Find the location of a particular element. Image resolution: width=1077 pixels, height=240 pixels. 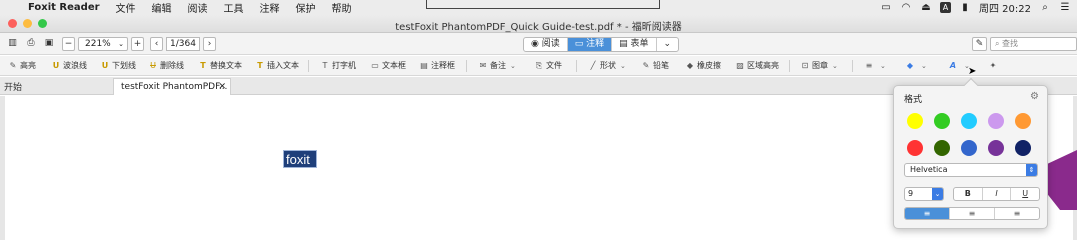

menu-help: 帮助 is located at coordinates (342, 7).